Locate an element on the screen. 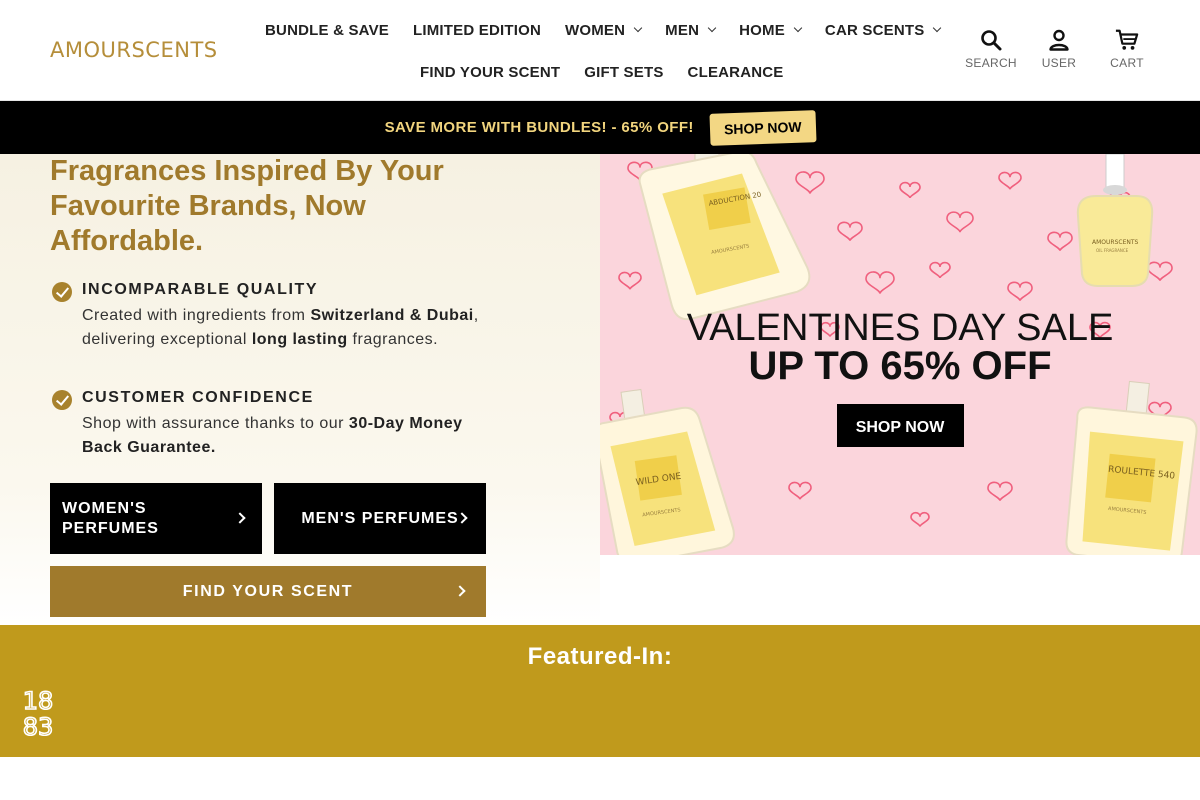 The width and height of the screenshot is (1200, 800). nav-item-car-scents: CAR SCENTS is located at coordinates (883, 30).